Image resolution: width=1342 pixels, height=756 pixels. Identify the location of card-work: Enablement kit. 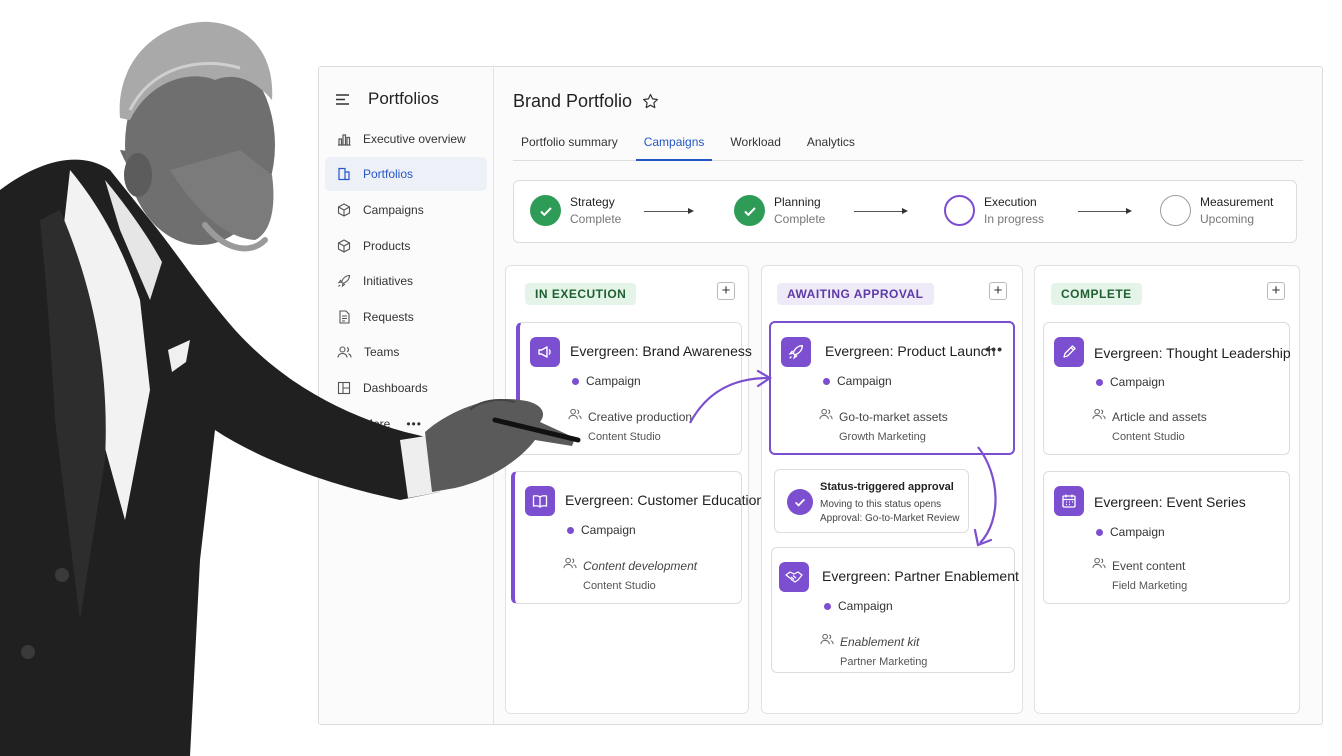
(880, 642).